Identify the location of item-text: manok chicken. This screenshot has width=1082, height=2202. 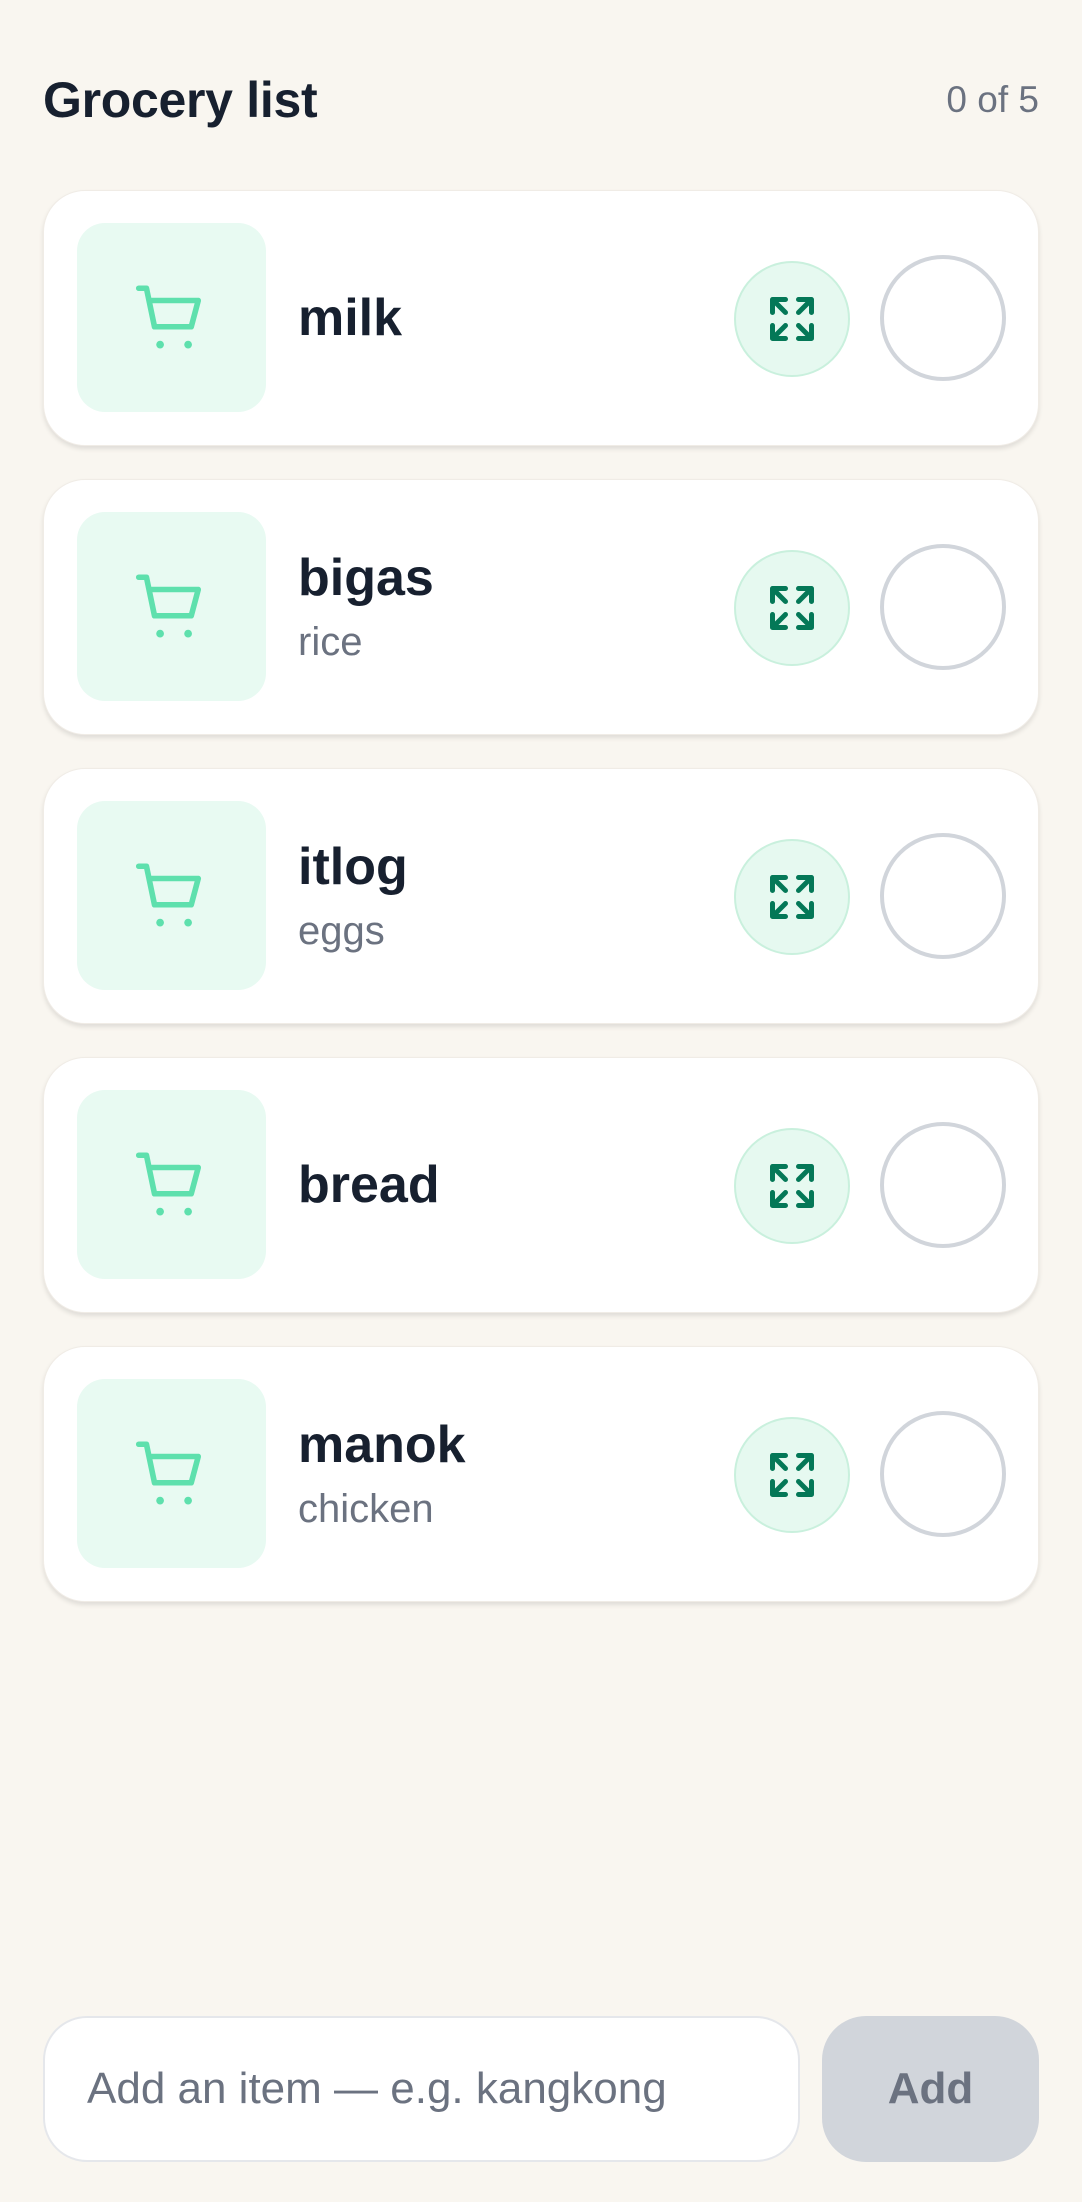
(382, 1474).